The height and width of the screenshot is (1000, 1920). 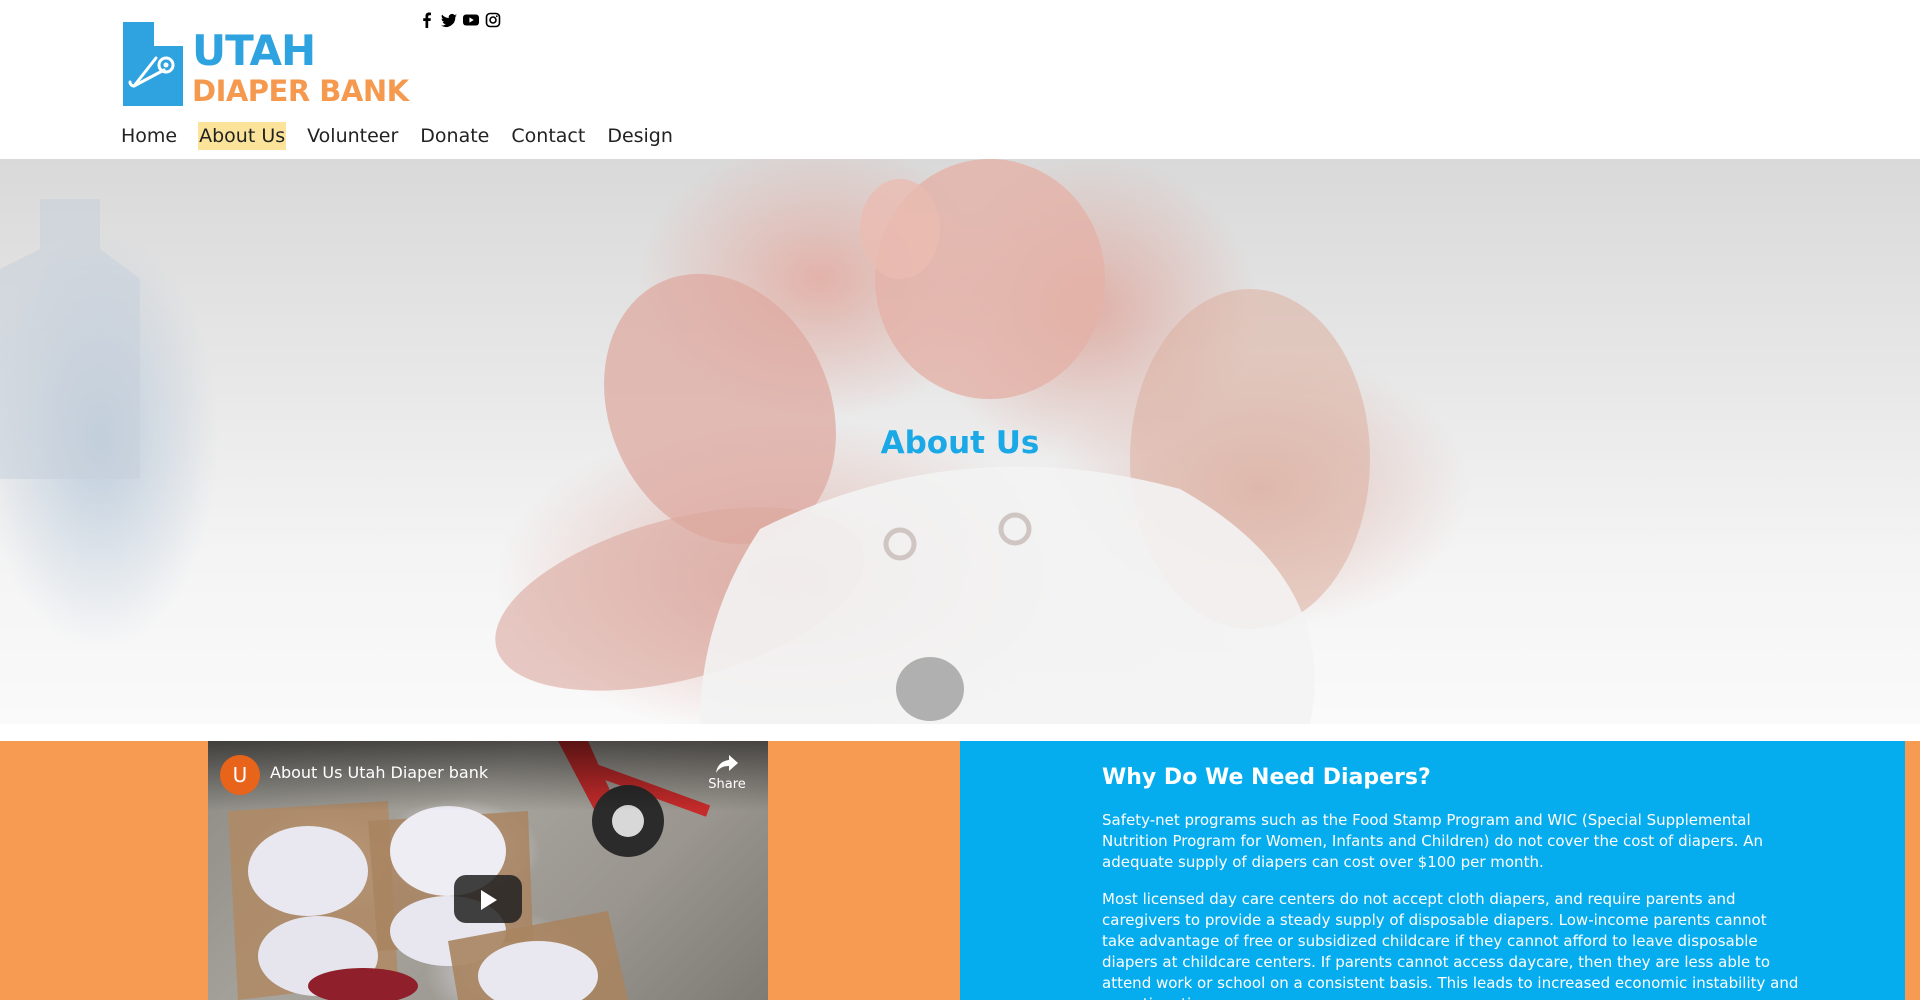 I want to click on share-icon, so click(x=727, y=764).